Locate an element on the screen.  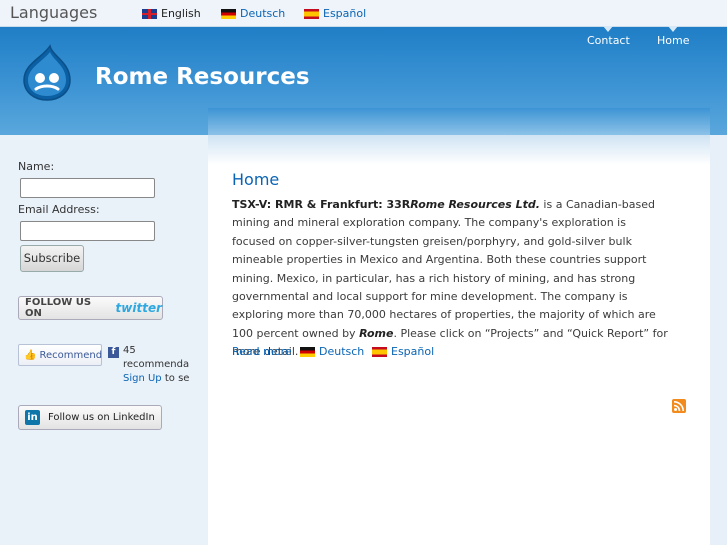
lang-english: English is located at coordinates (171, 13).